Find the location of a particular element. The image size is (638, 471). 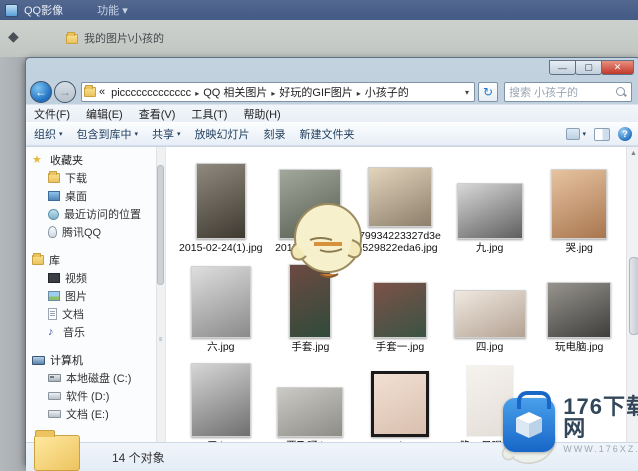

sidebar-item-label: 音乐 is located at coordinates (74, 333).